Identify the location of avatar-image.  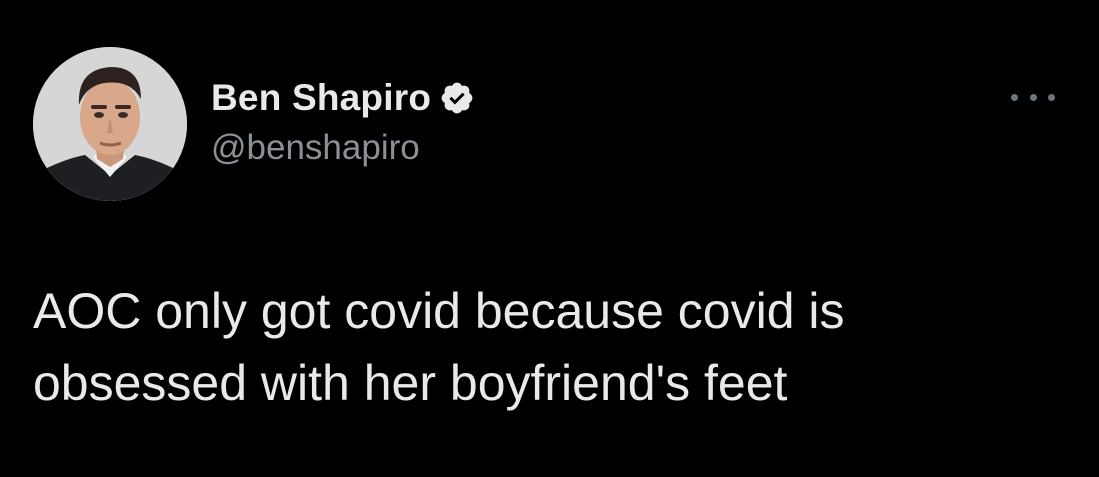
(110, 124).